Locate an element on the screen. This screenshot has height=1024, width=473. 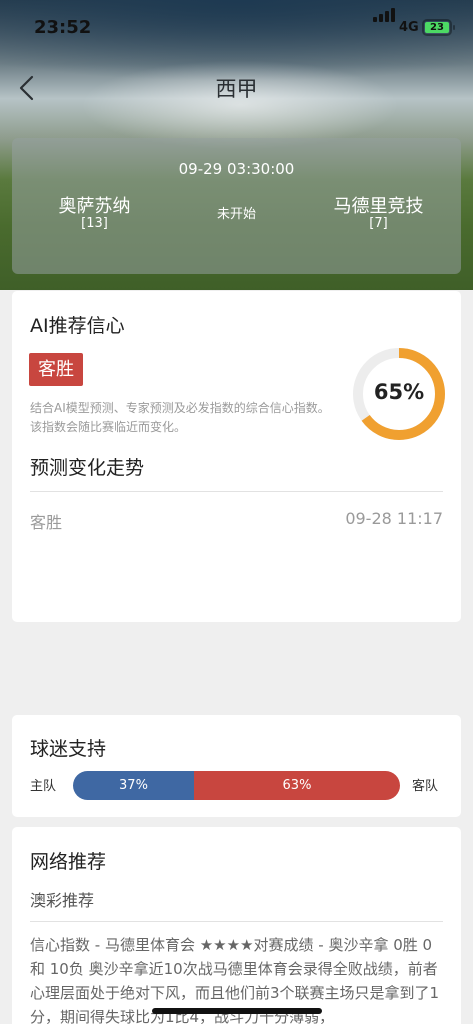
fan-support-bar: 37% 63% is located at coordinates (236, 785).